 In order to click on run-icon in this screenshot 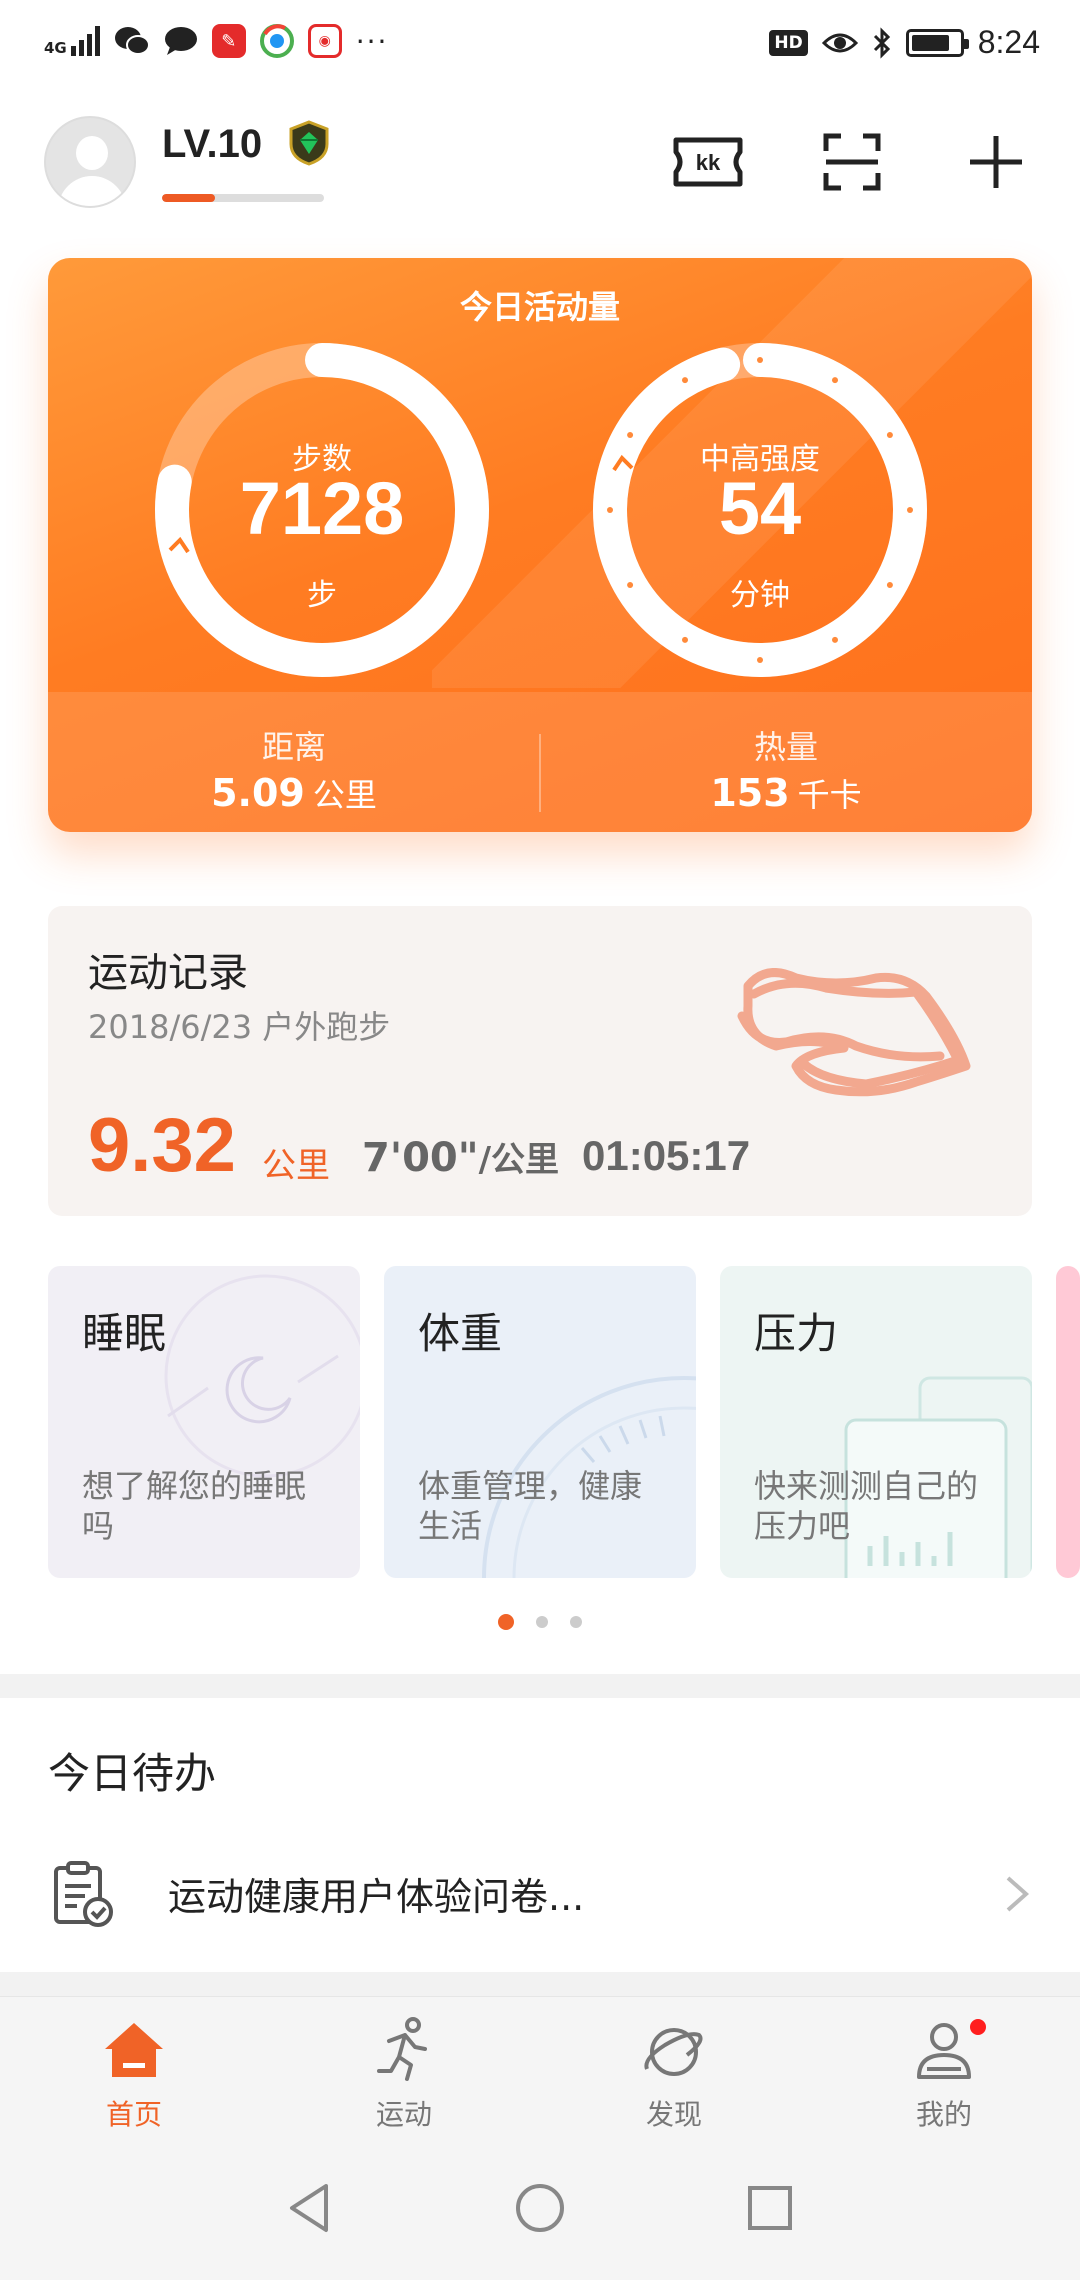, I will do `click(402, 2049)`.